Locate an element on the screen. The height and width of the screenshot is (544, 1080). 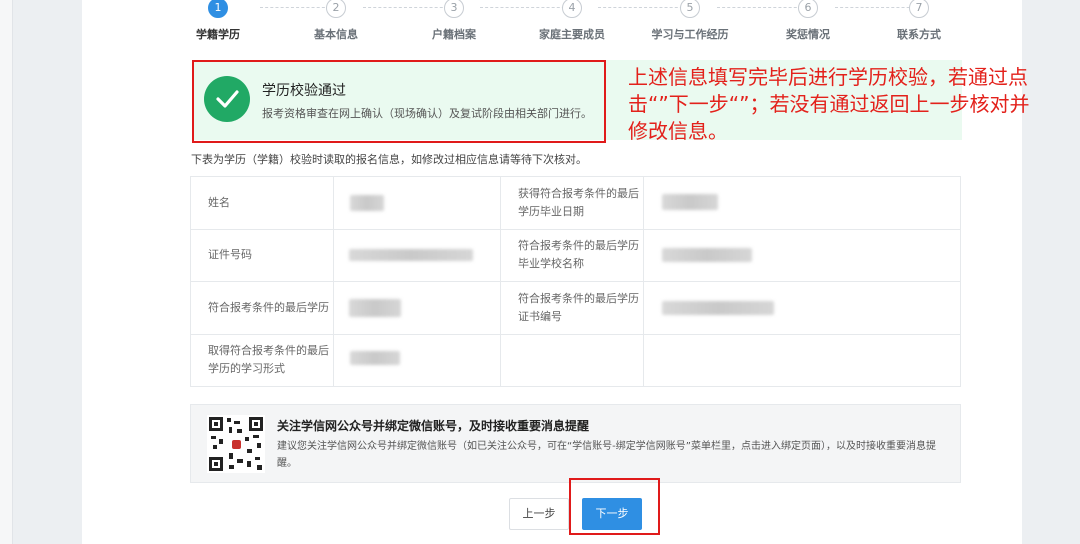
table-cell-label: 符合报考条件的最后学历毕业学校名称 is located at coordinates (572, 255).